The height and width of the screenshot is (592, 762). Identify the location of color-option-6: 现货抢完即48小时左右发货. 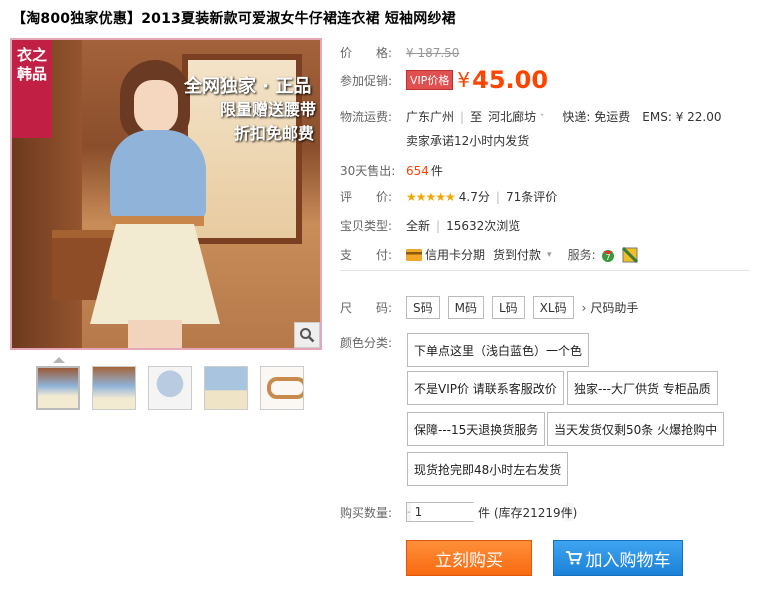
(488, 469).